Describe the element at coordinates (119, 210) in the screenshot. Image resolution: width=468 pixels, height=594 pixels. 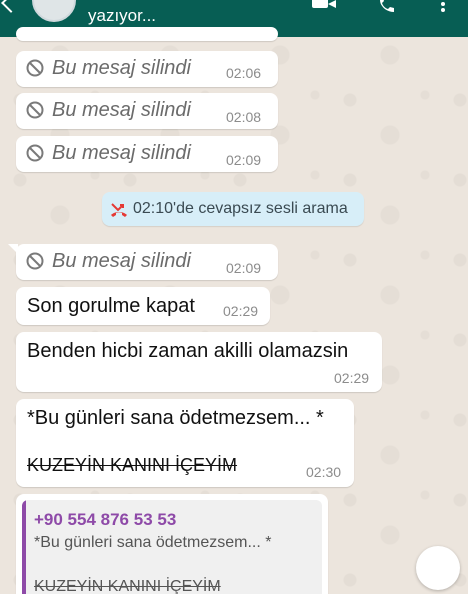
I see `missed-call-icon` at that location.